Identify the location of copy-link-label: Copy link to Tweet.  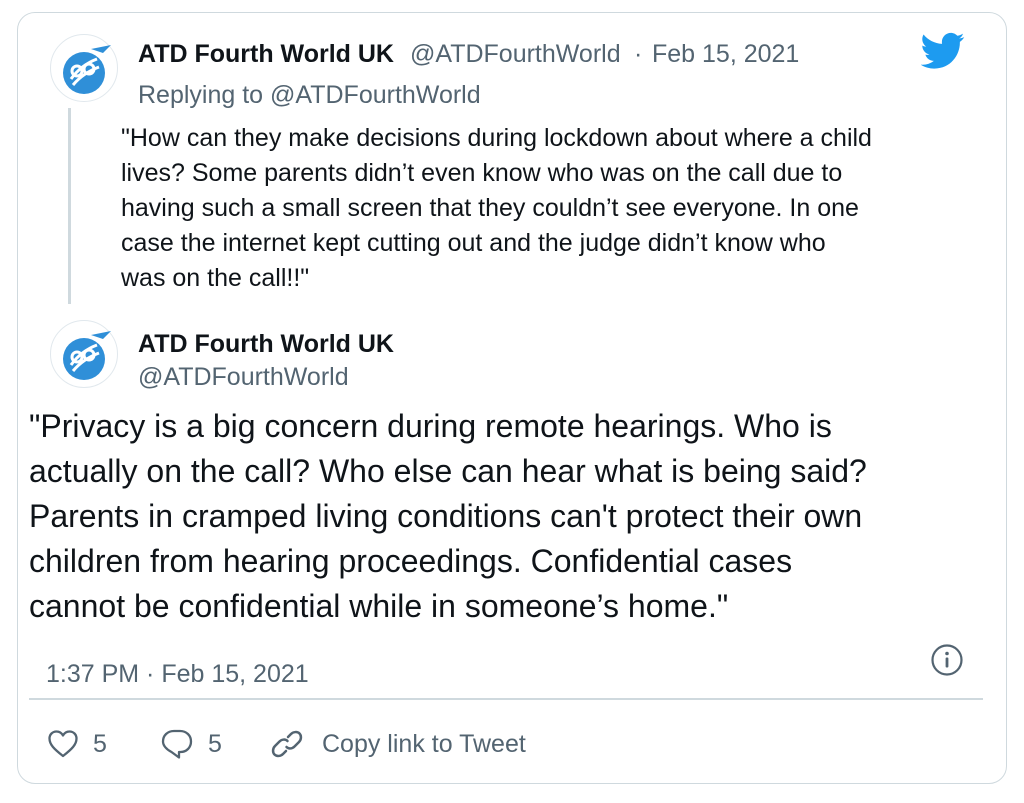
(424, 743).